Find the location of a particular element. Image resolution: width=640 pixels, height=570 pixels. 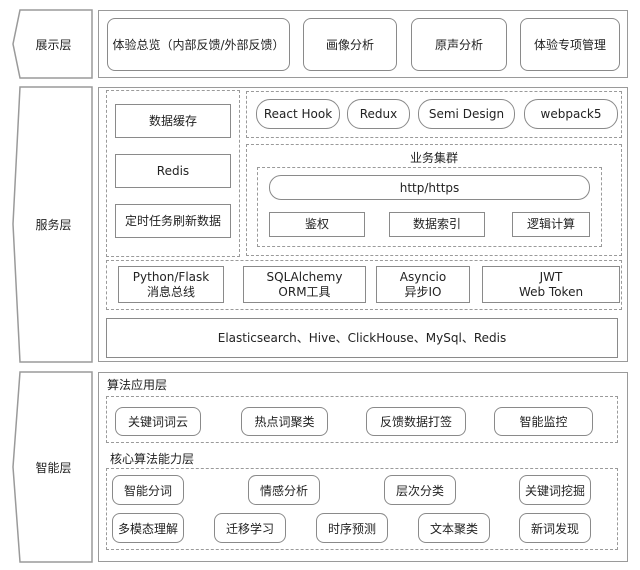

python-flask-box: Python/Flask 消息总线 is located at coordinates (171, 284).